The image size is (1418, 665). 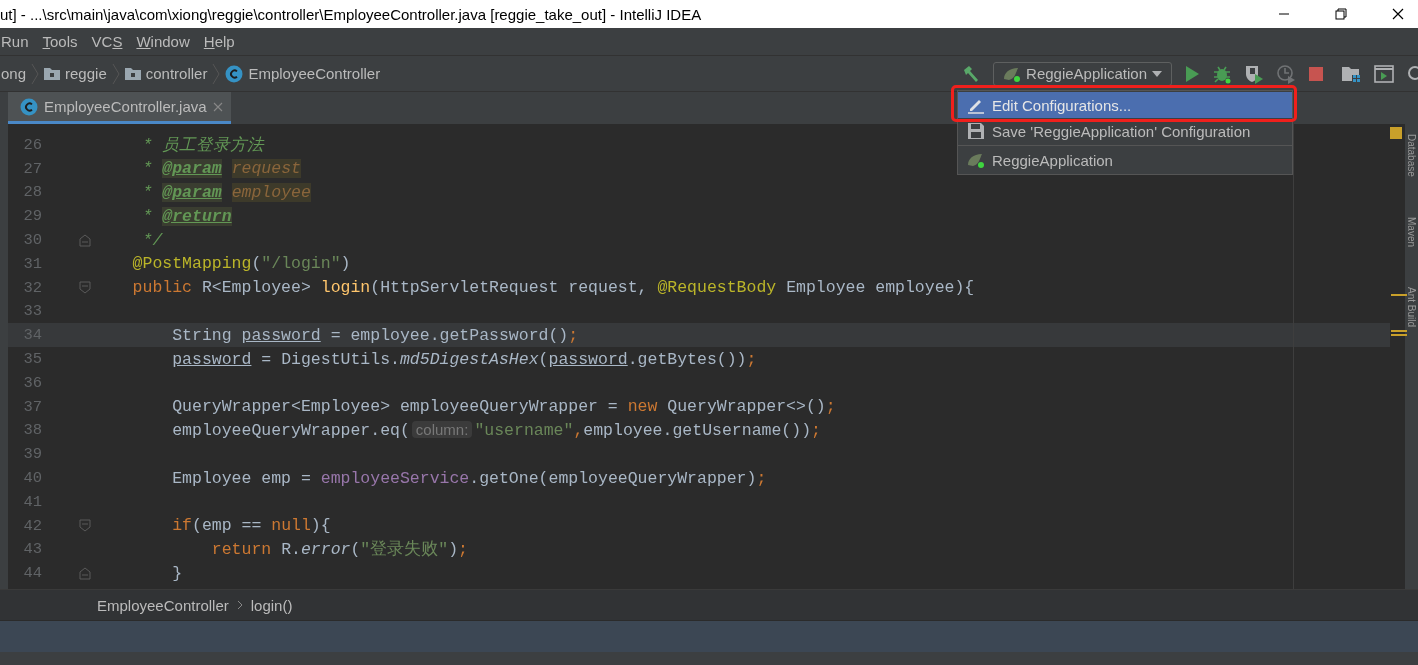 What do you see at coordinates (32, 573) in the screenshot?
I see `line-number: 44` at bounding box center [32, 573].